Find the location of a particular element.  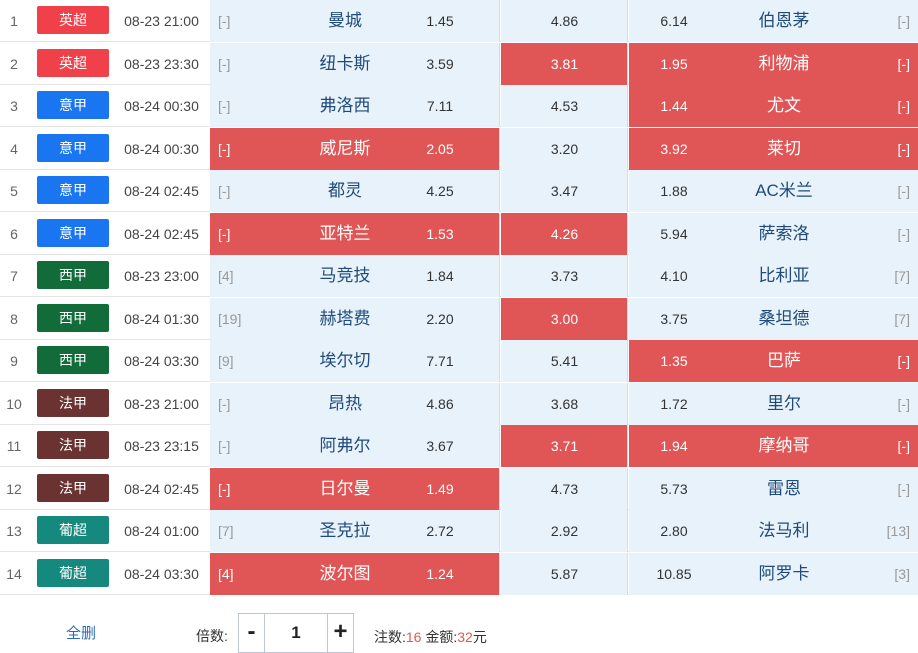

away-win-option: 3.92 莱切 [-] is located at coordinates (773, 148).